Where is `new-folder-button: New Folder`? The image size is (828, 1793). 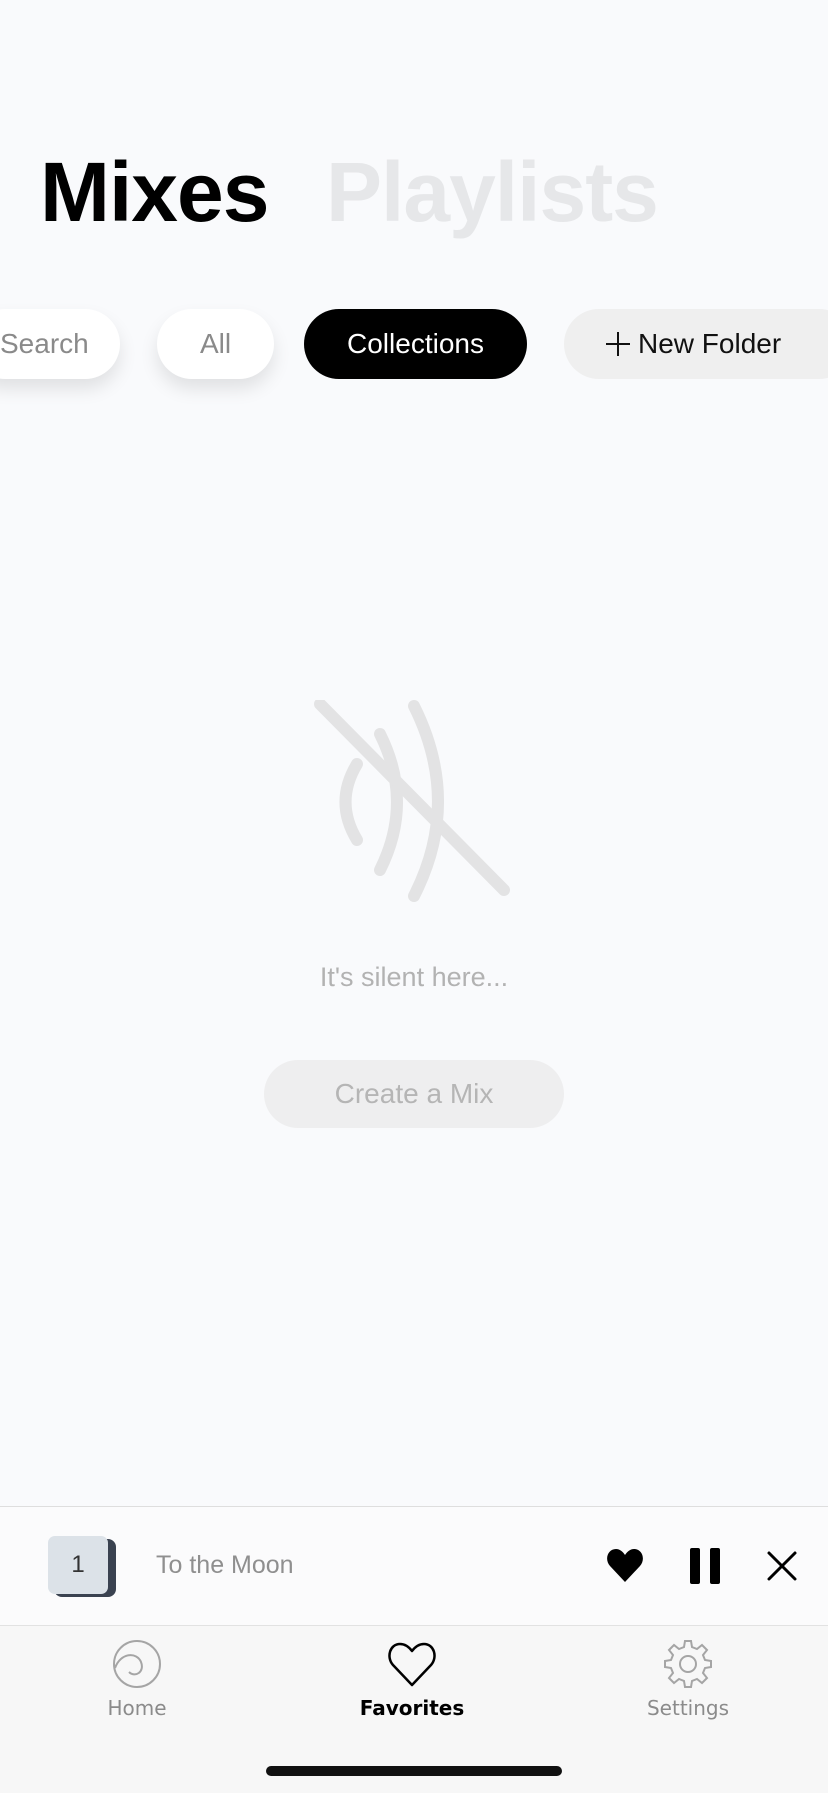 new-folder-button: New Folder is located at coordinates (696, 344).